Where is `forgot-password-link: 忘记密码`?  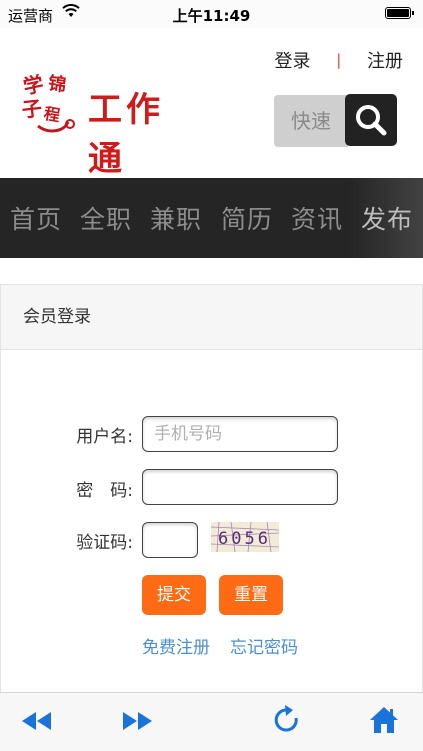
forgot-password-link: 忘记密码 is located at coordinates (264, 645).